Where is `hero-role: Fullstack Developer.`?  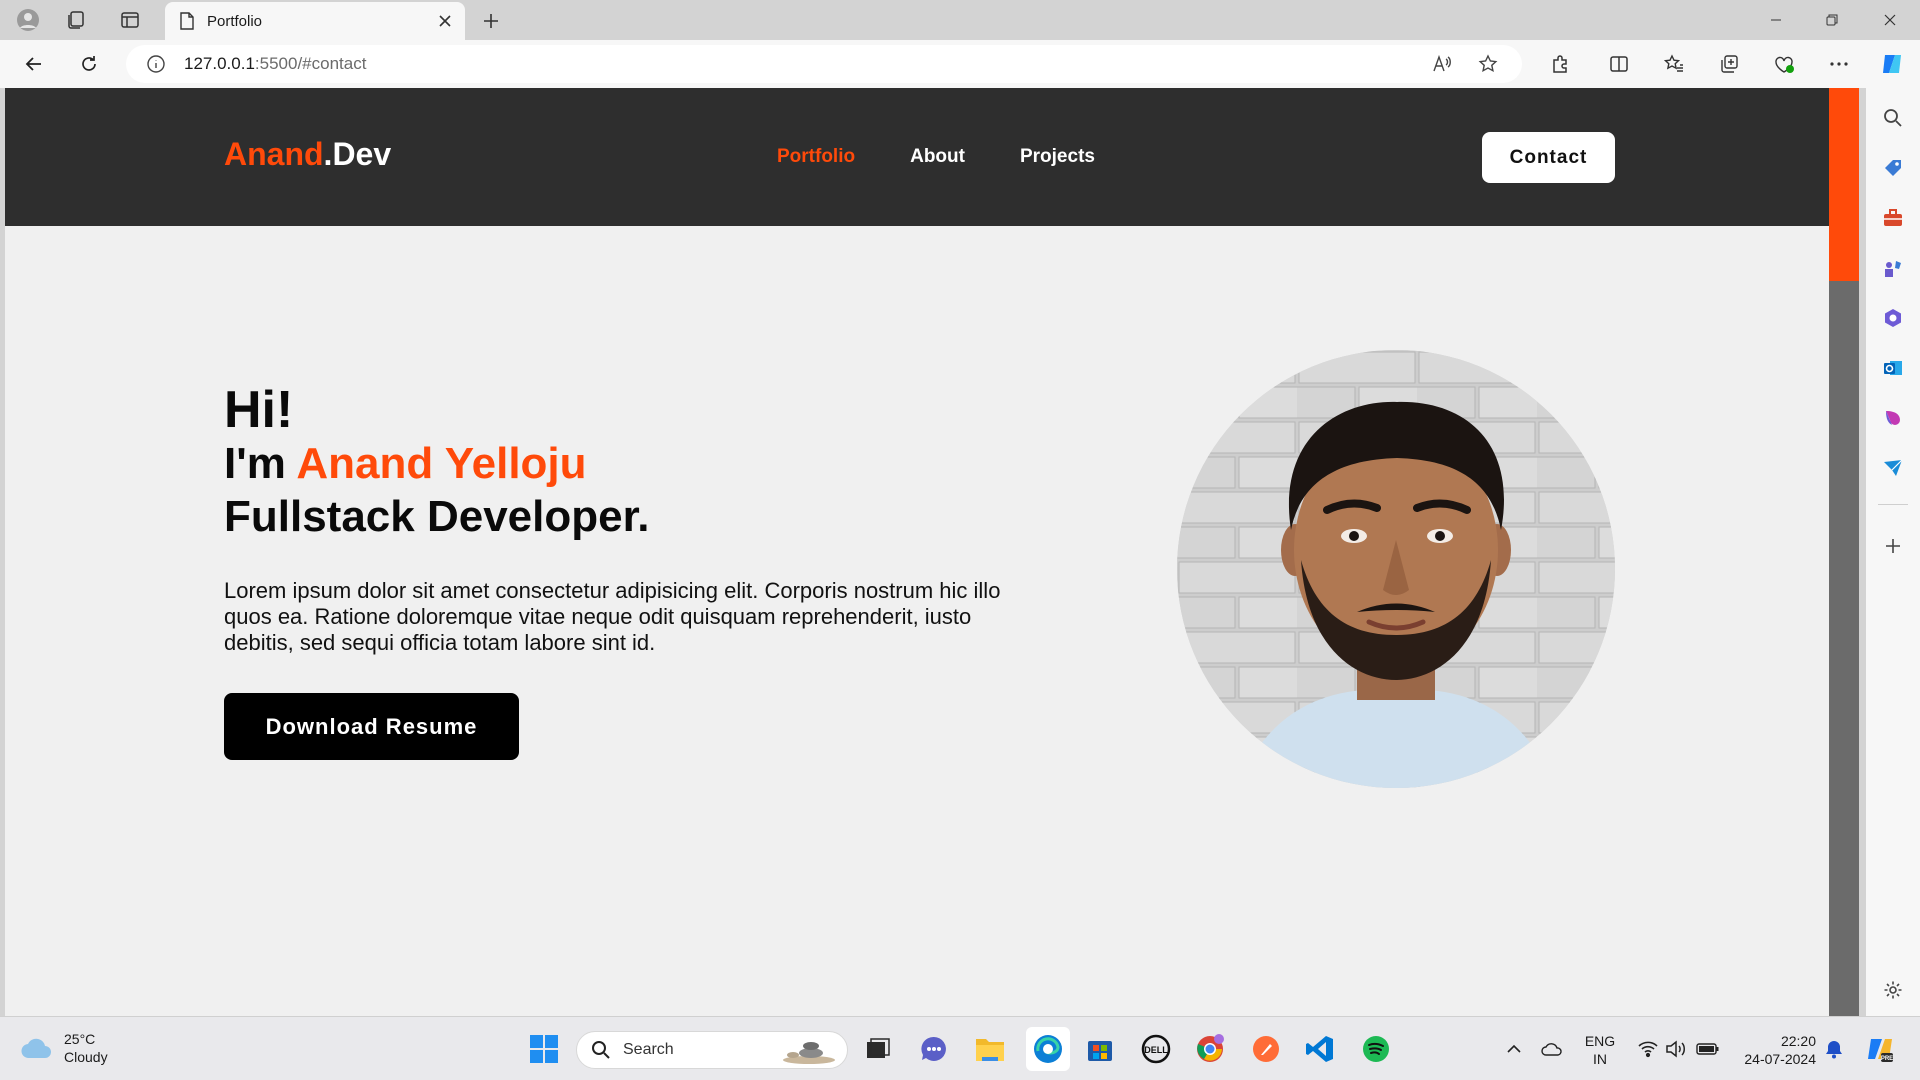
hero-role: Fullstack Developer. is located at coordinates (437, 516).